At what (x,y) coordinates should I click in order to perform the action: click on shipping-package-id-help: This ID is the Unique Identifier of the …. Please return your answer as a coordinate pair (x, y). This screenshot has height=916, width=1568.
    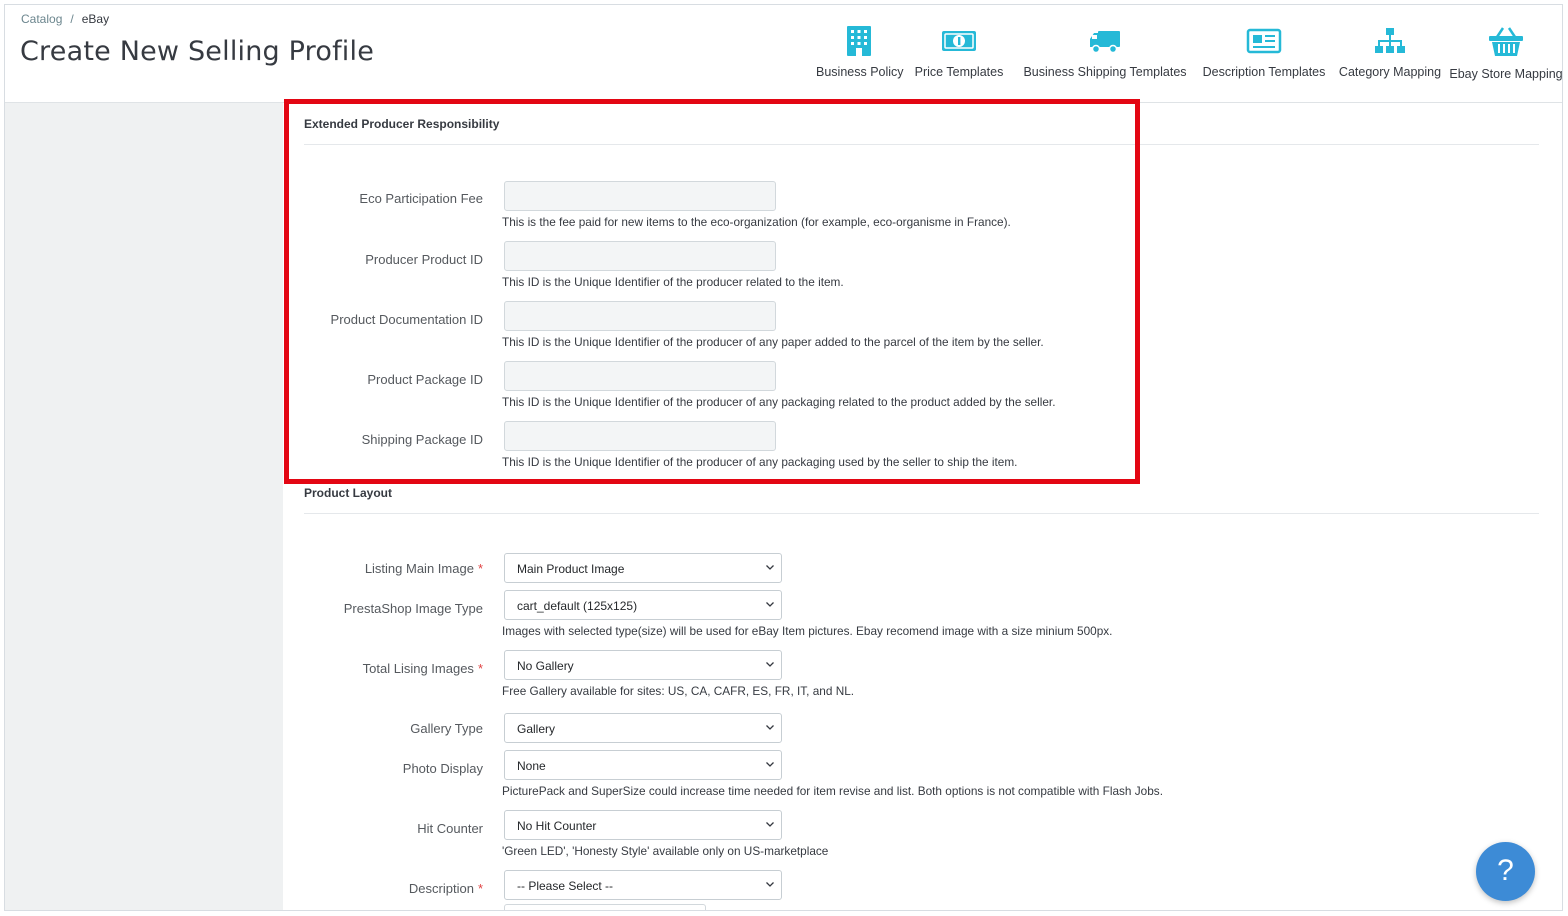
    Looking at the image, I should click on (760, 462).